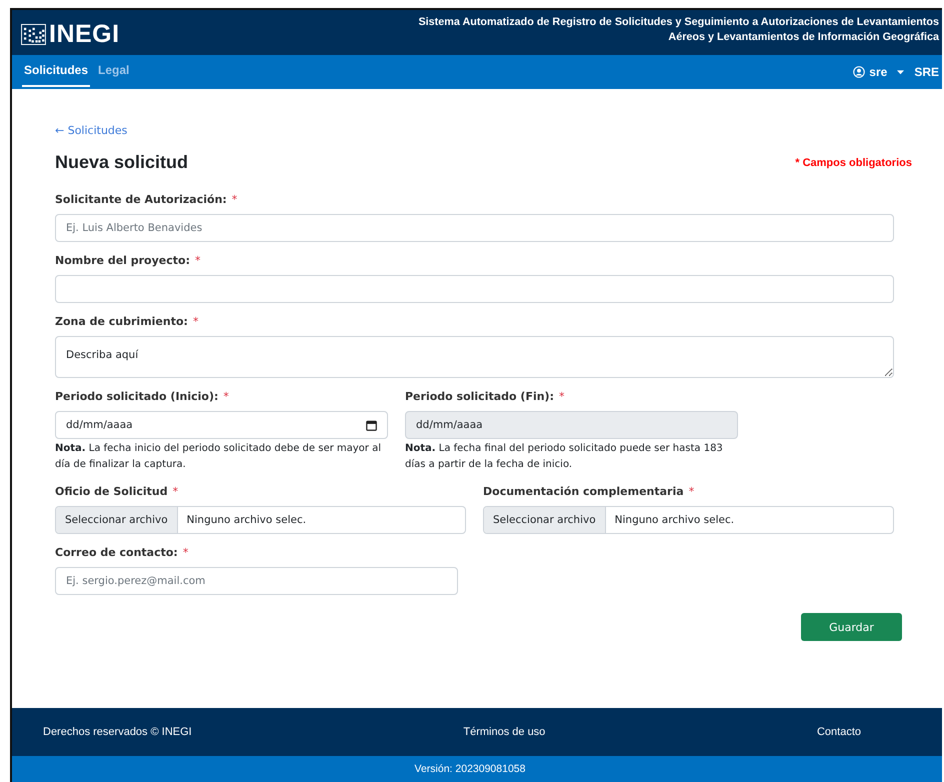 The width and height of the screenshot is (944, 782). Describe the element at coordinates (504, 732) in the screenshot. I see `footer-link: Términos de uso` at that location.